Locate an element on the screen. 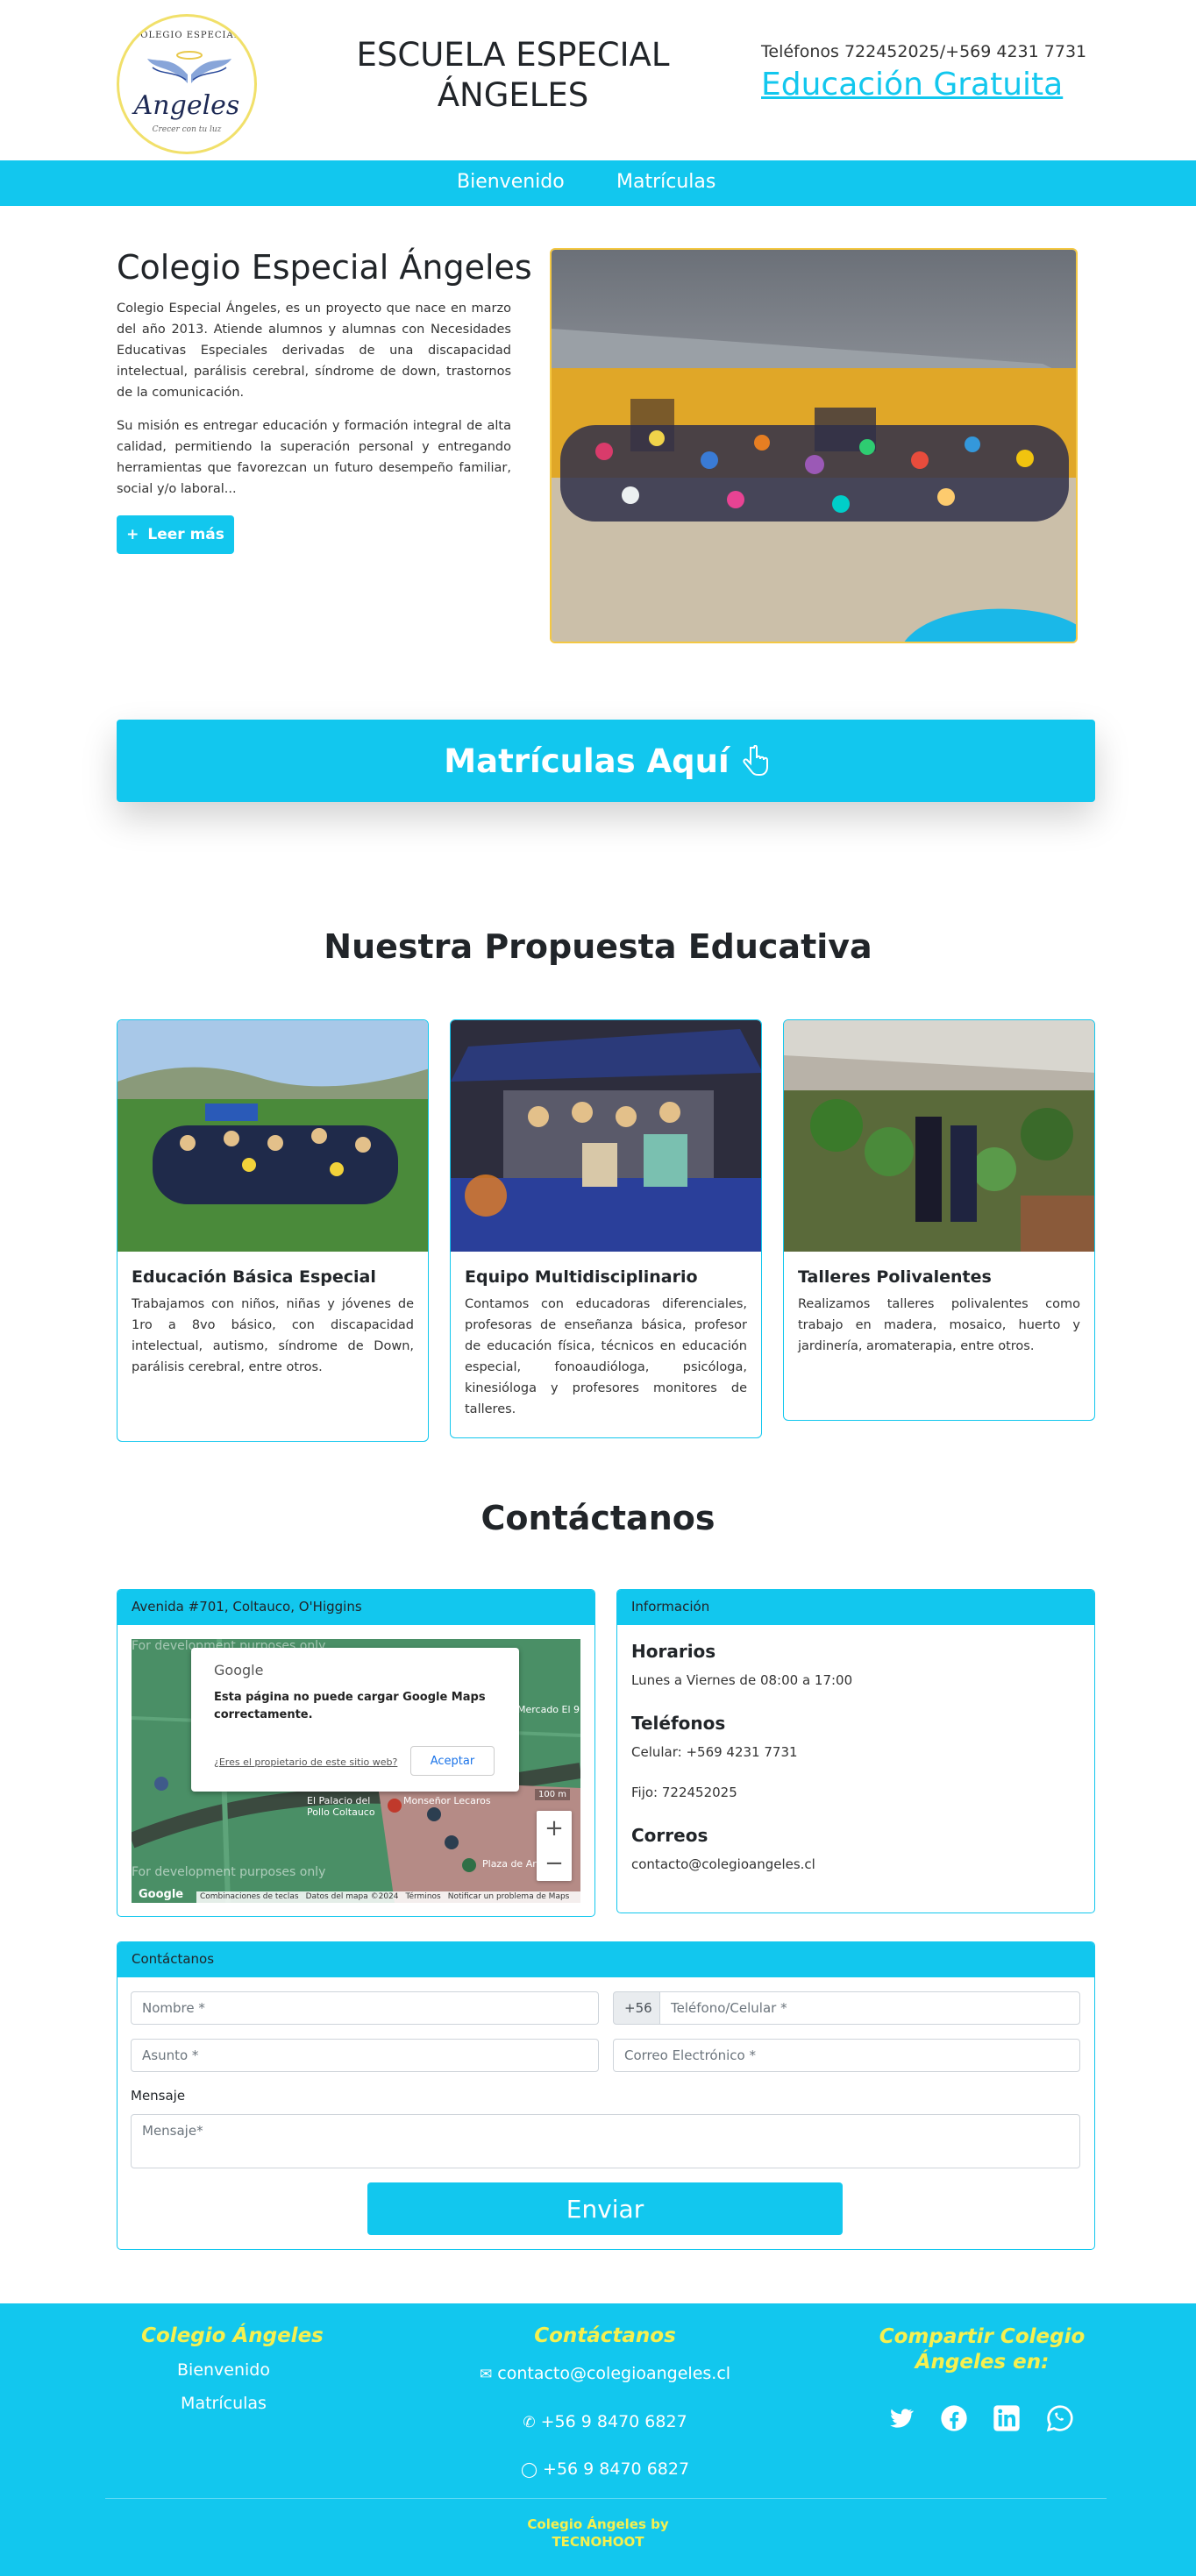  footer-share-title: Compartir Colegio Ángeles en: is located at coordinates (982, 2350).